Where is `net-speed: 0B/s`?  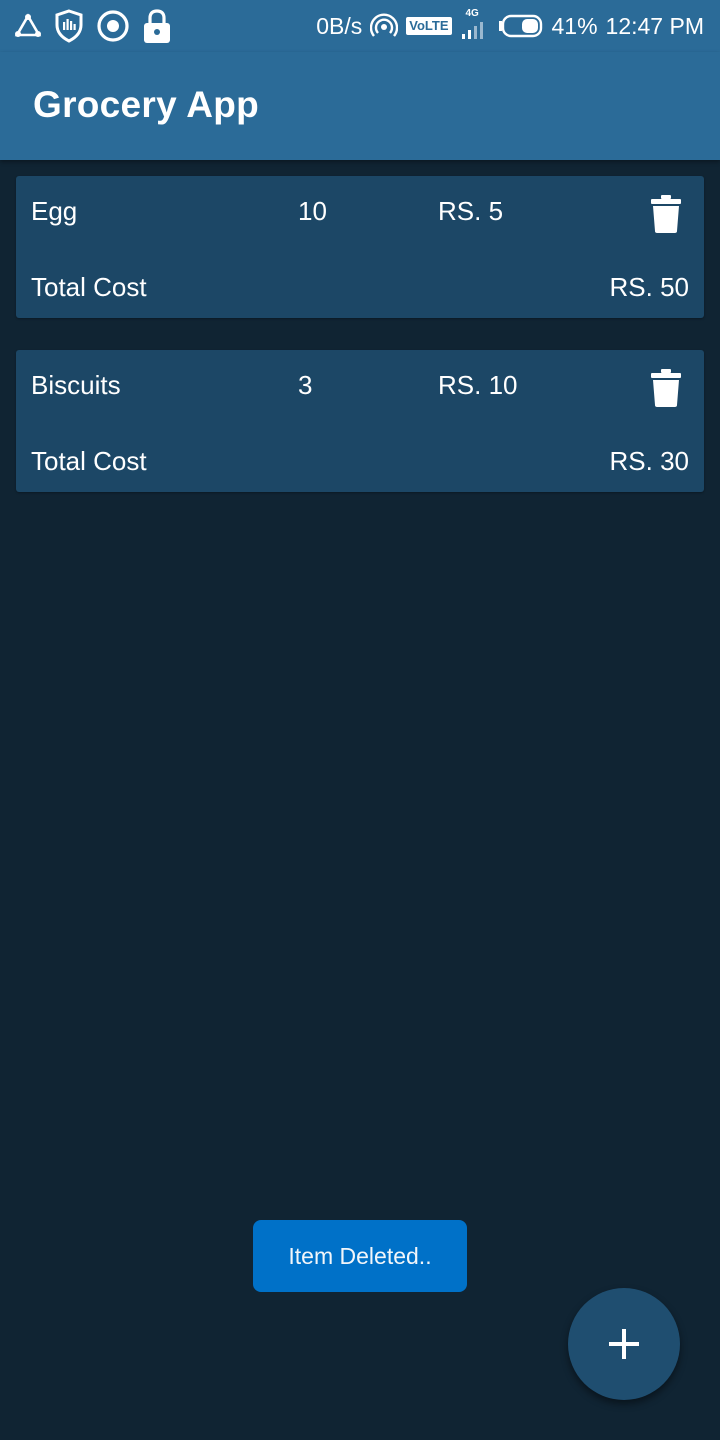
net-speed: 0B/s is located at coordinates (339, 25).